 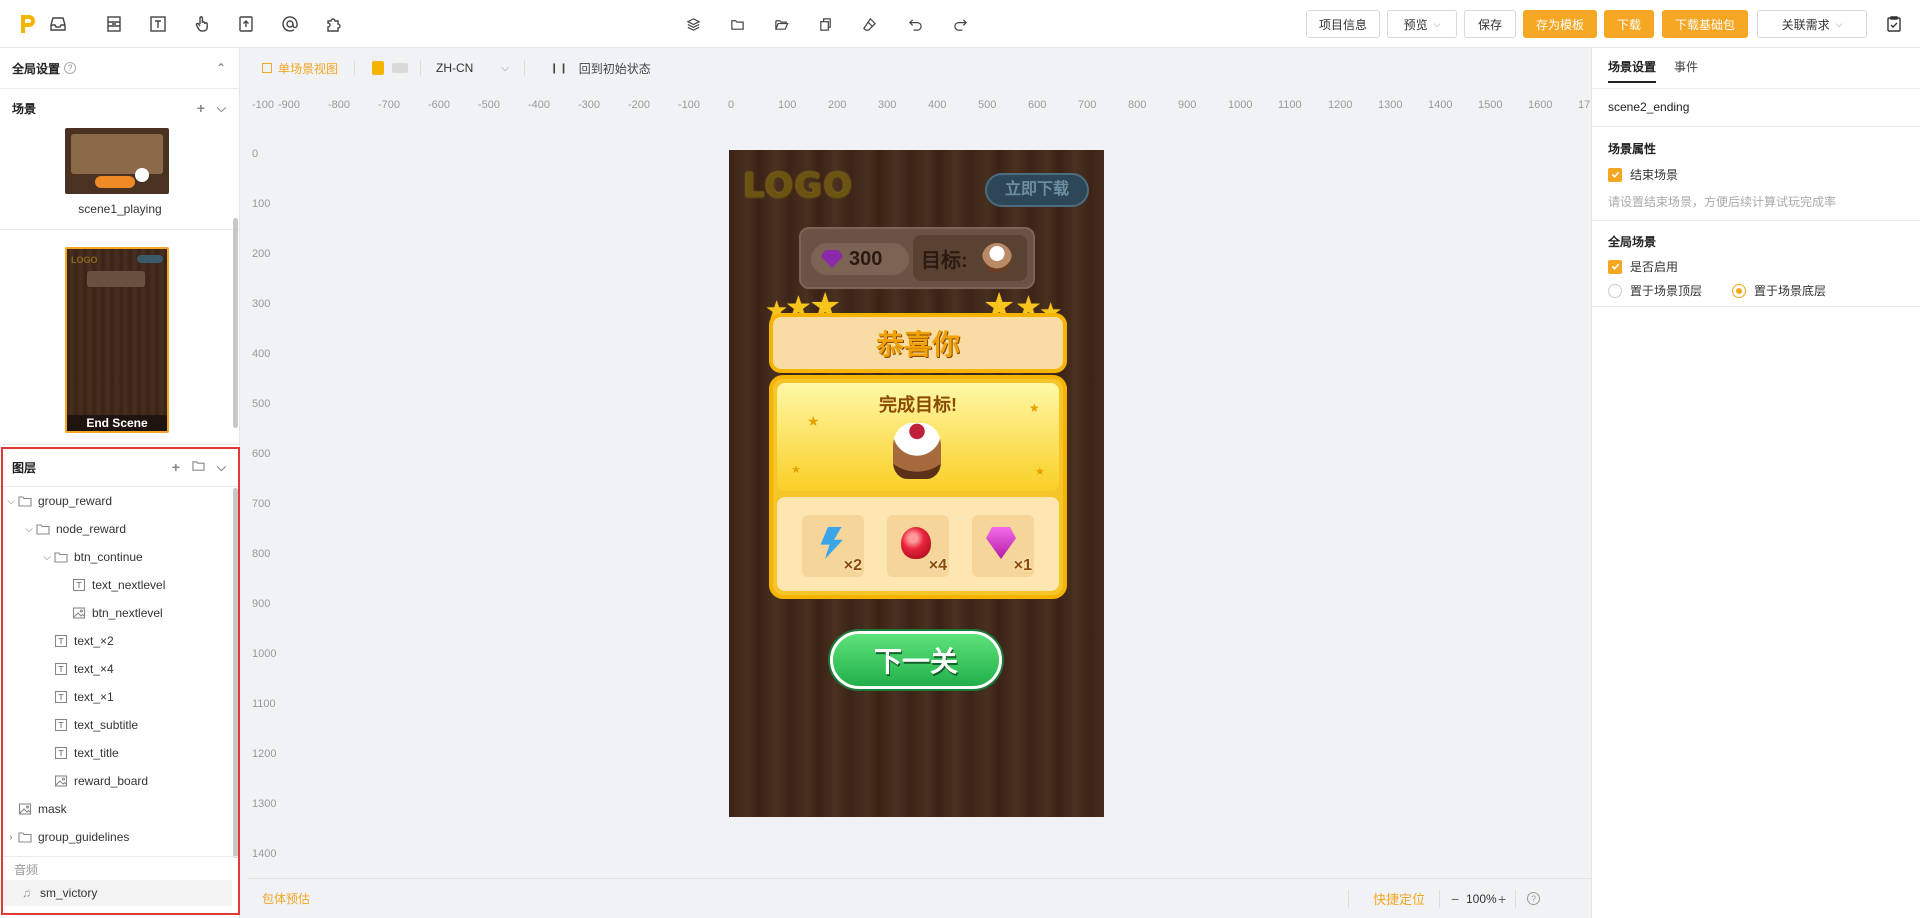 I want to click on top-toolbar: 项目信息 预览 ⌵ 保存 存为模板 下载 下载基础包 关联需求 ⌵, so click(x=960, y=24).